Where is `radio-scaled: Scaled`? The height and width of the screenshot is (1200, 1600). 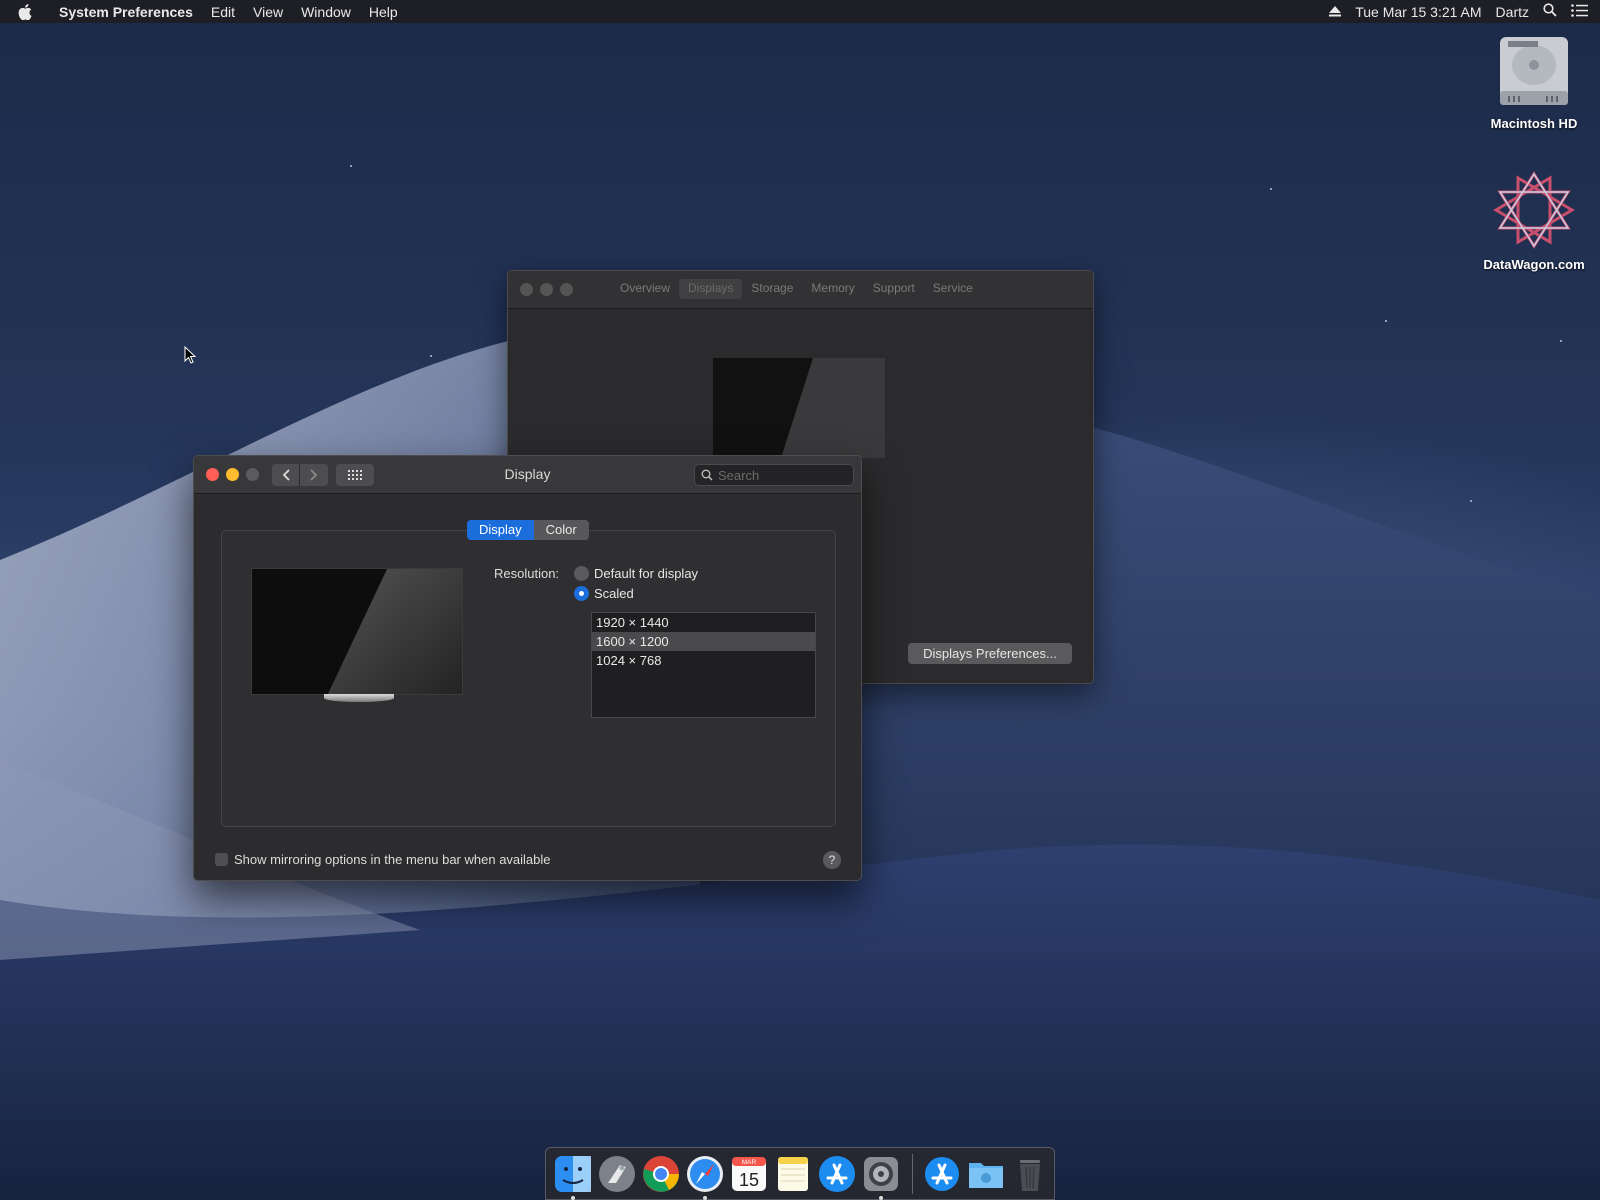
radio-scaled: Scaled is located at coordinates (604, 593).